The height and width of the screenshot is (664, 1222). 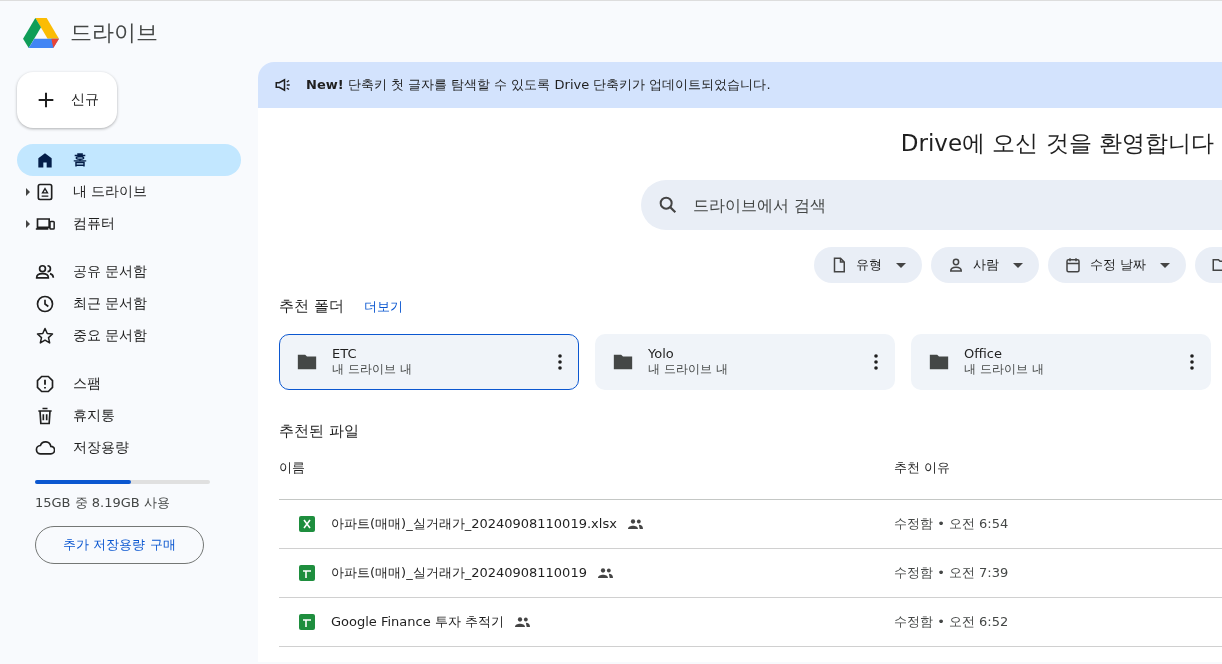 What do you see at coordinates (129, 336) in the screenshot?
I see `sidebar-item: 중요 문서함` at bounding box center [129, 336].